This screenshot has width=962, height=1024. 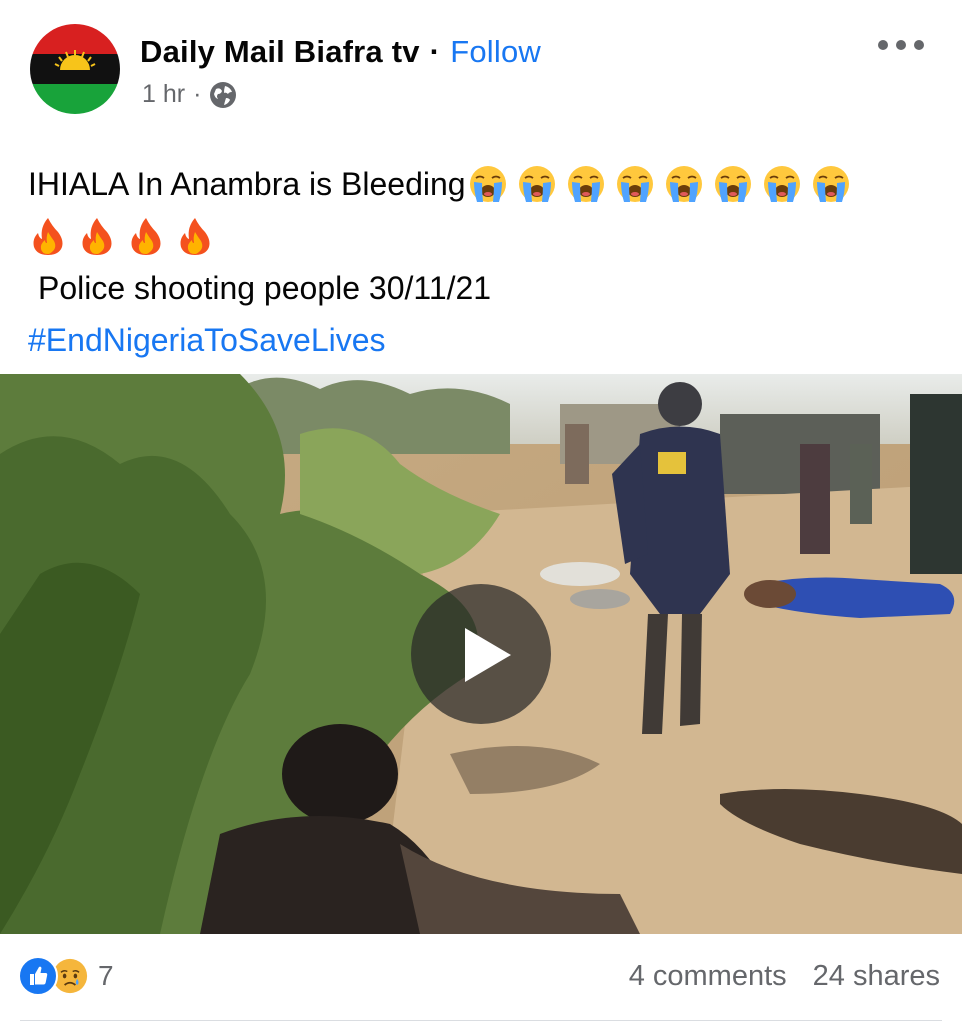 I want to click on post-subline: Police shooting people 30/11/21, so click(x=265, y=288).